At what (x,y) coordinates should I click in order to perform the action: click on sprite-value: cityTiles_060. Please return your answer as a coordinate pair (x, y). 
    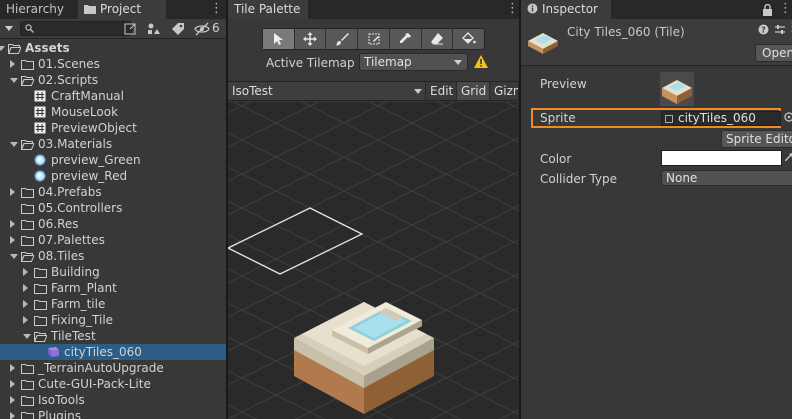
    Looking at the image, I should click on (717, 118).